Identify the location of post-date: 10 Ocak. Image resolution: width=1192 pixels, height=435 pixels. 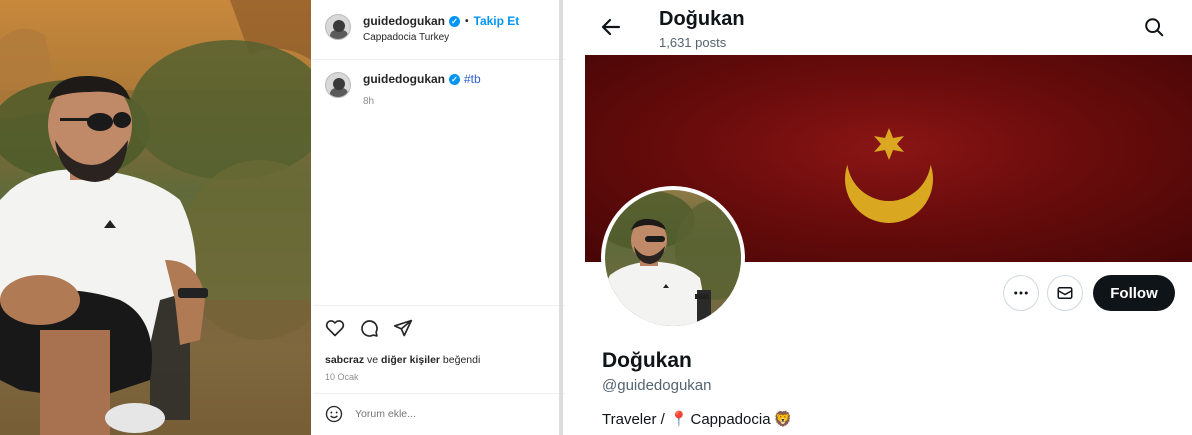
(342, 377).